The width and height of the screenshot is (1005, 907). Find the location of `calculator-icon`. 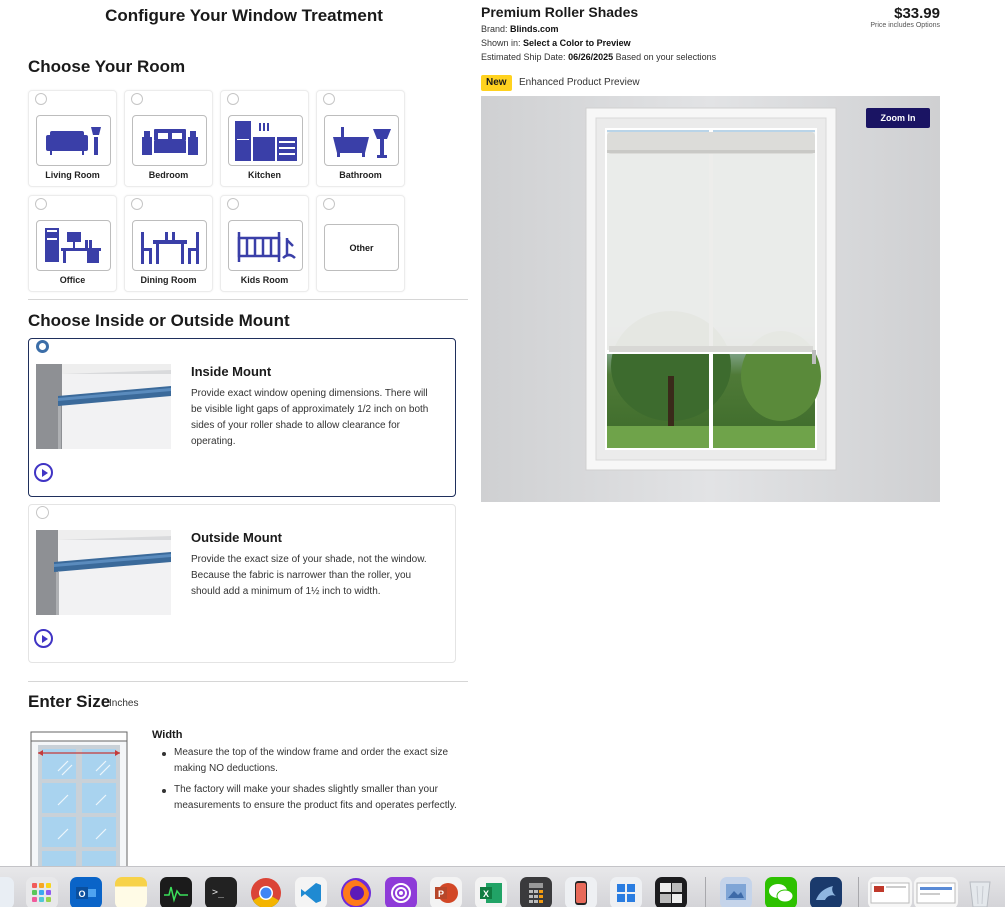

calculator-icon is located at coordinates (536, 892).